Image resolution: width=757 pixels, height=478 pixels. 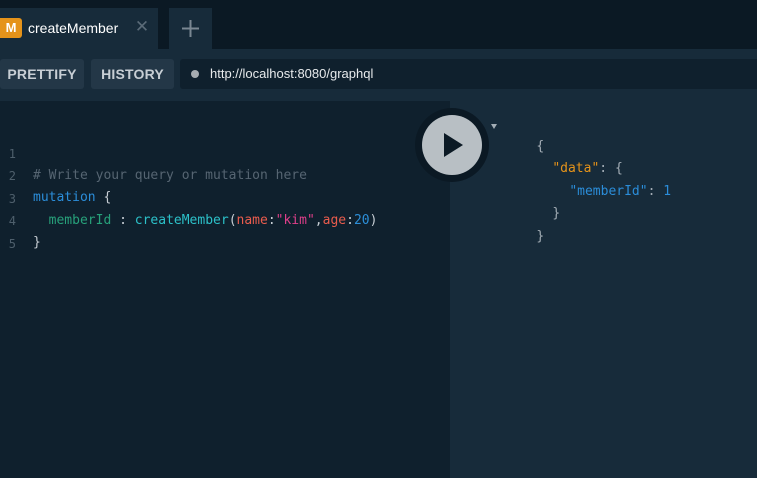 I want to click on tab-title: createMember, so click(x=73, y=28).